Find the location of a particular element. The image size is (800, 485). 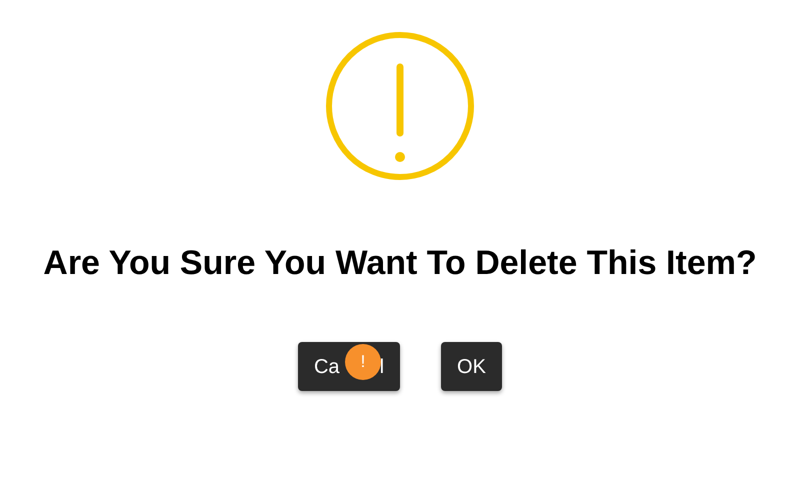

warning-icon is located at coordinates (400, 106).